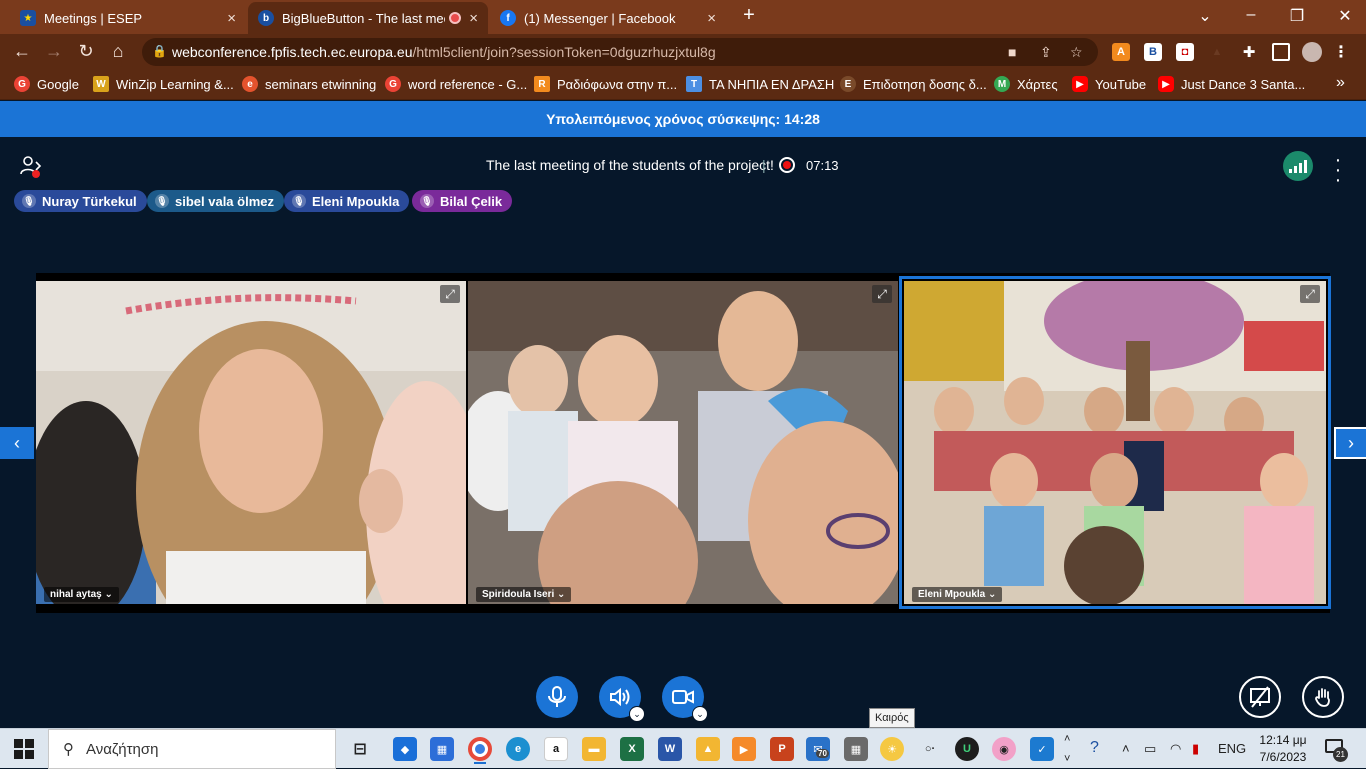 This screenshot has width=1366, height=769. Describe the element at coordinates (708, 749) in the screenshot. I see `folder-icon: ▲` at that location.